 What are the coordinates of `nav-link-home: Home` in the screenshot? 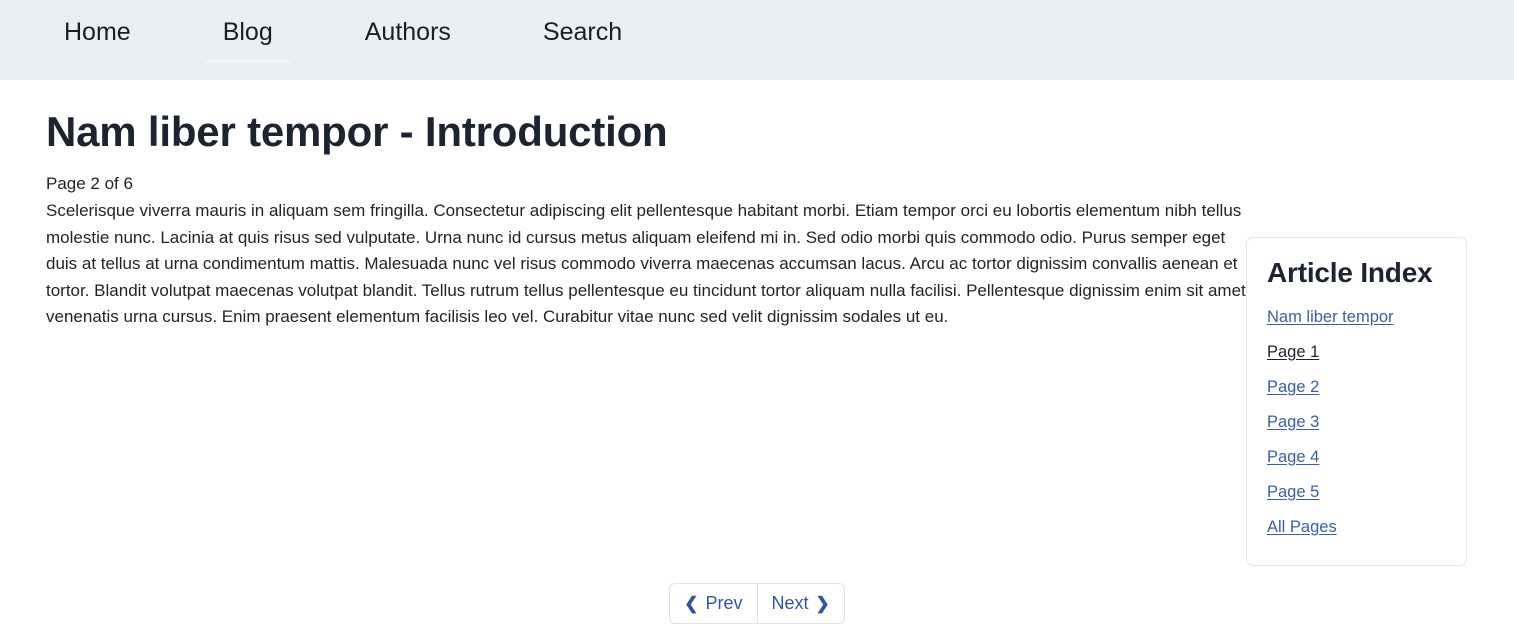 It's located at (97, 32).